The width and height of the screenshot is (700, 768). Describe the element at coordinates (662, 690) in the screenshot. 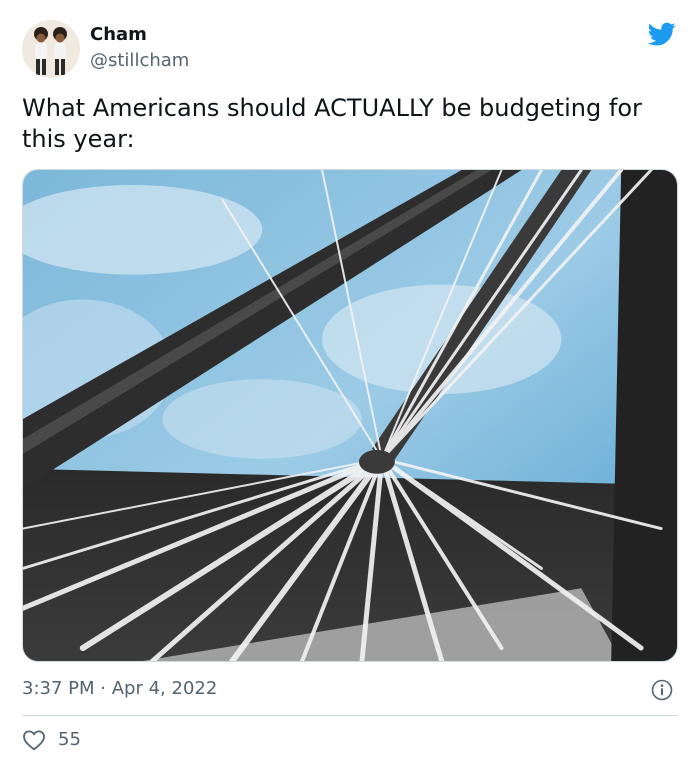

I see `info-icon` at that location.